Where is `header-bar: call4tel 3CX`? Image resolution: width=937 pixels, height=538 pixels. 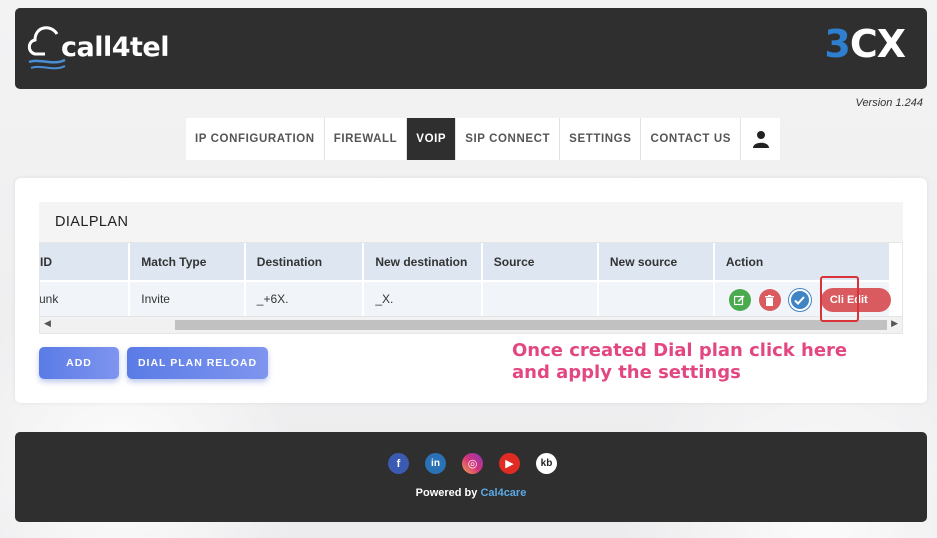 header-bar: call4tel 3CX is located at coordinates (471, 48).